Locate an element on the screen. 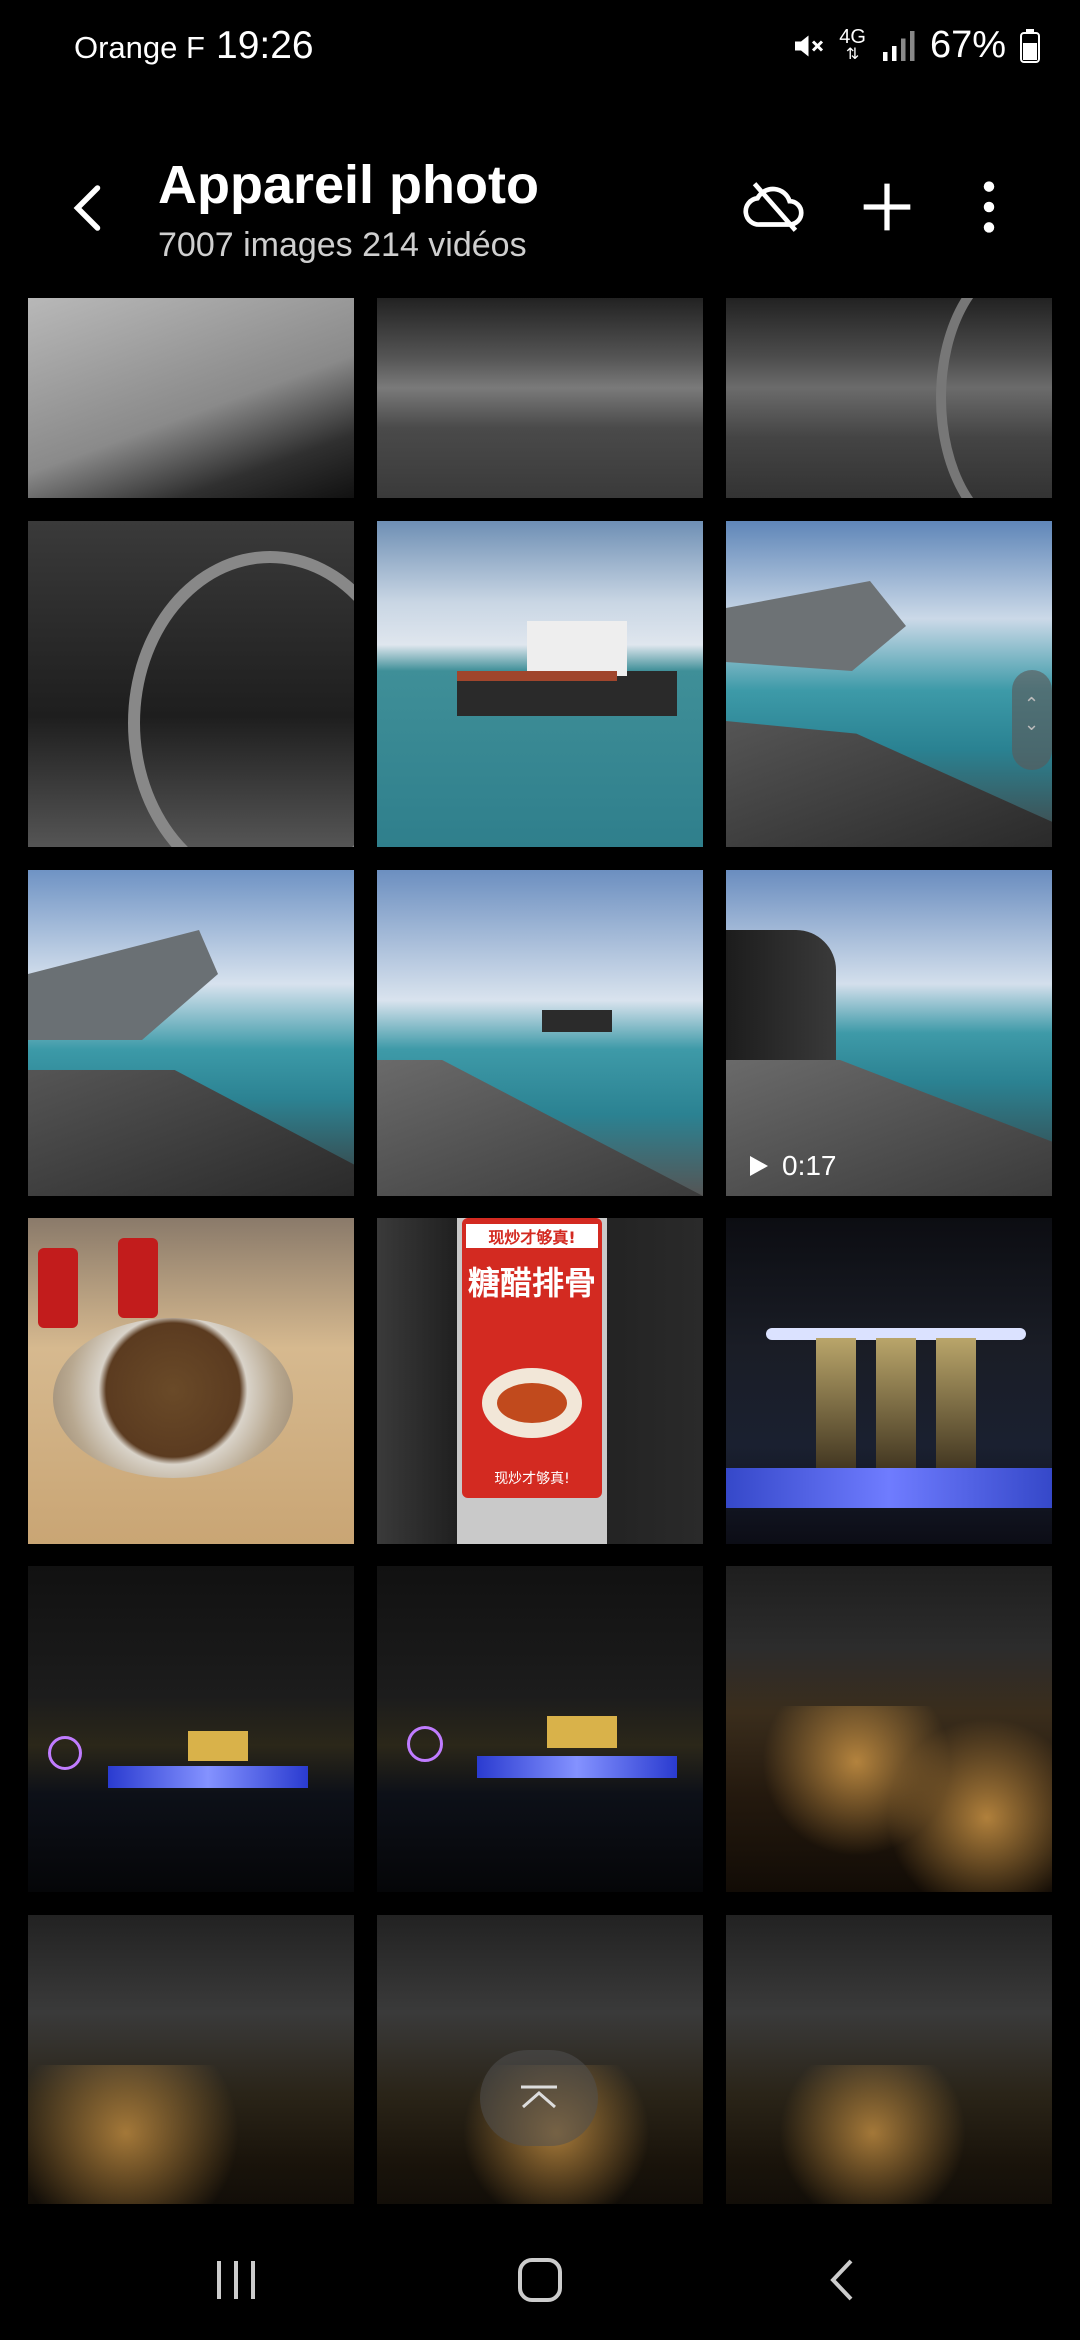 Image resolution: width=1080 pixels, height=2340 pixels. scroll-to-top-button is located at coordinates (539, 2098).